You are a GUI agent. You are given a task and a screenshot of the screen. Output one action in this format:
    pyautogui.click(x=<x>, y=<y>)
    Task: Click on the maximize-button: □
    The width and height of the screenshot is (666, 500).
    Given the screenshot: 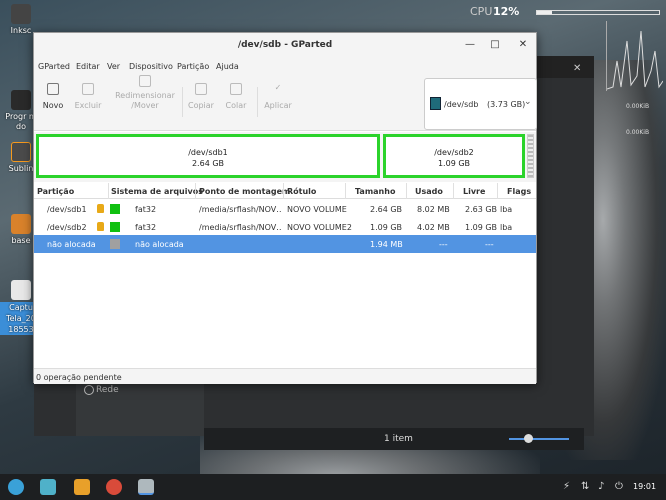 What is the action you would take?
    pyautogui.click(x=495, y=45)
    